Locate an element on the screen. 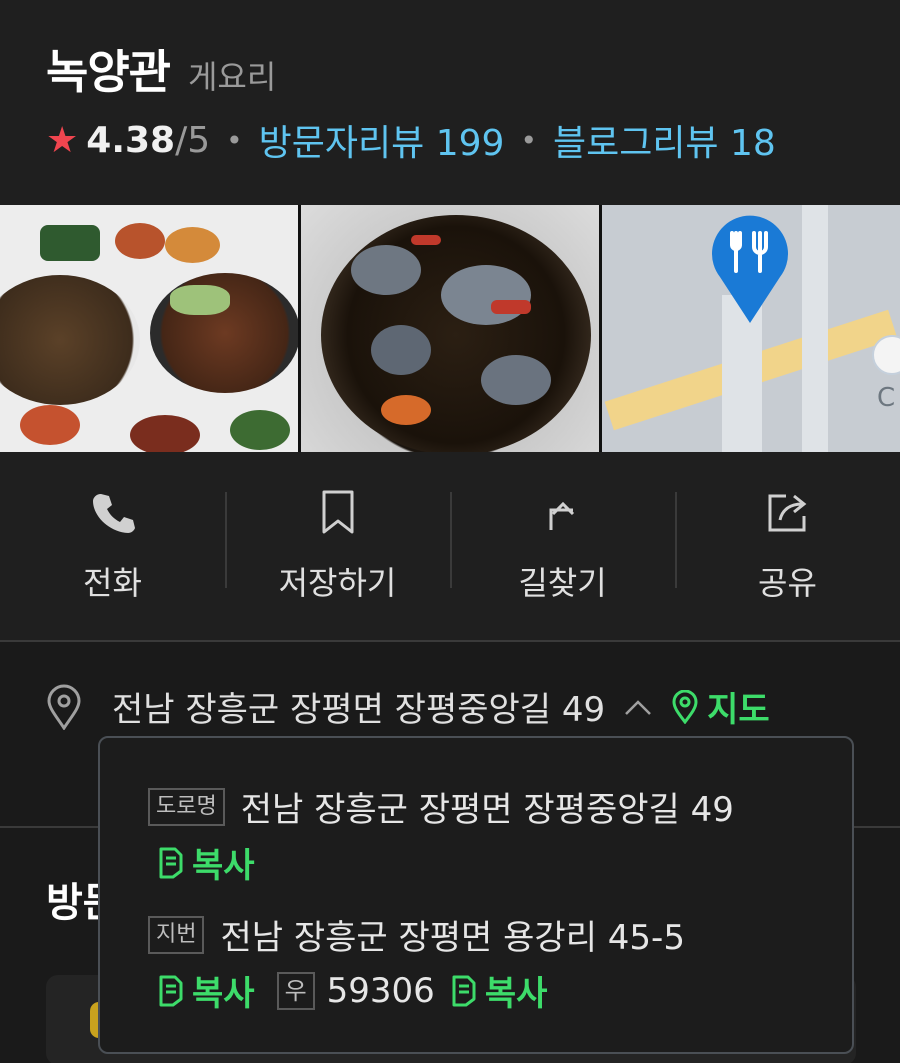 The image size is (900, 1063). food-photo-crab is located at coordinates (450, 328).